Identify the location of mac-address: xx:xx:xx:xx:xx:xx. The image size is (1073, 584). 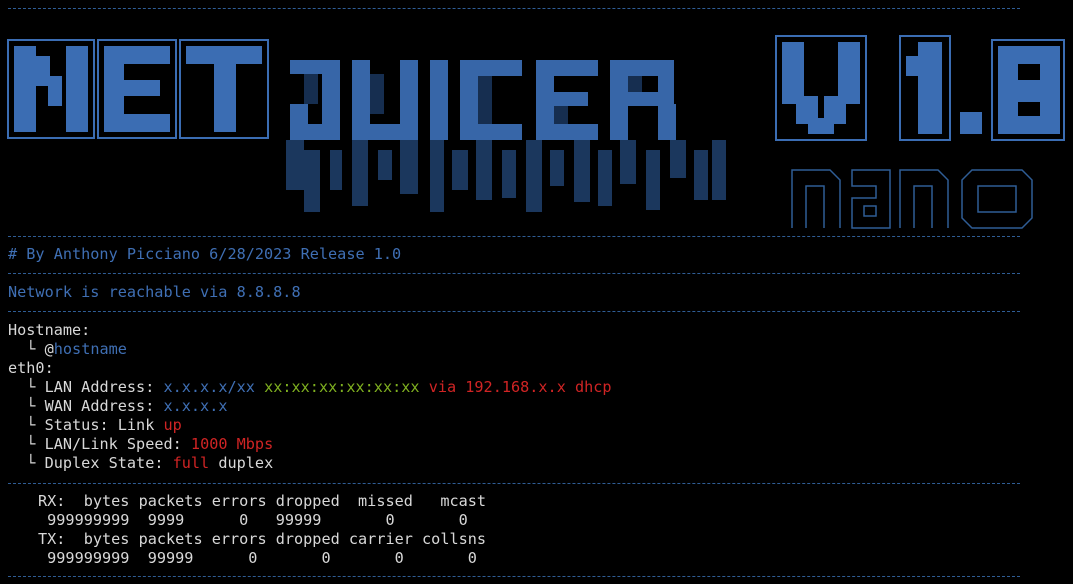
(342, 387).